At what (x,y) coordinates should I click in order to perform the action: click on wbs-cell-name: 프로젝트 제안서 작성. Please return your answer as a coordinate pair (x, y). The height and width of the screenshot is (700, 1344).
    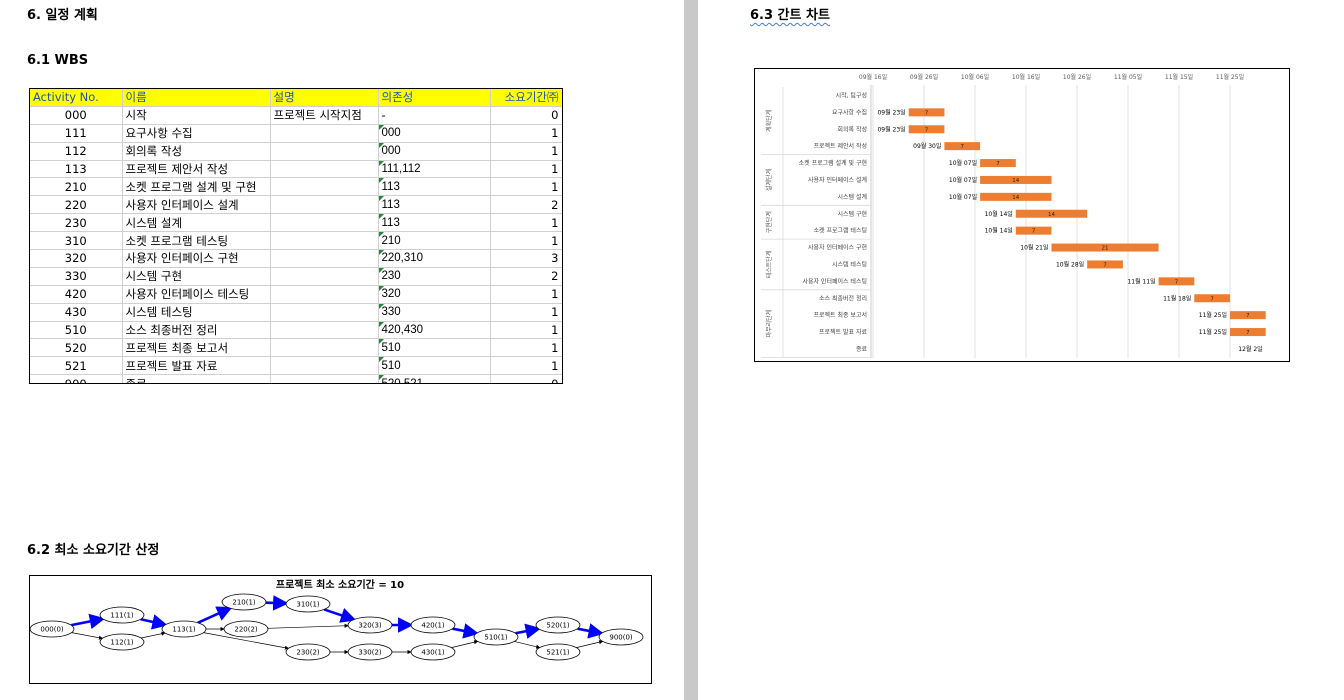
    Looking at the image, I should click on (196, 169).